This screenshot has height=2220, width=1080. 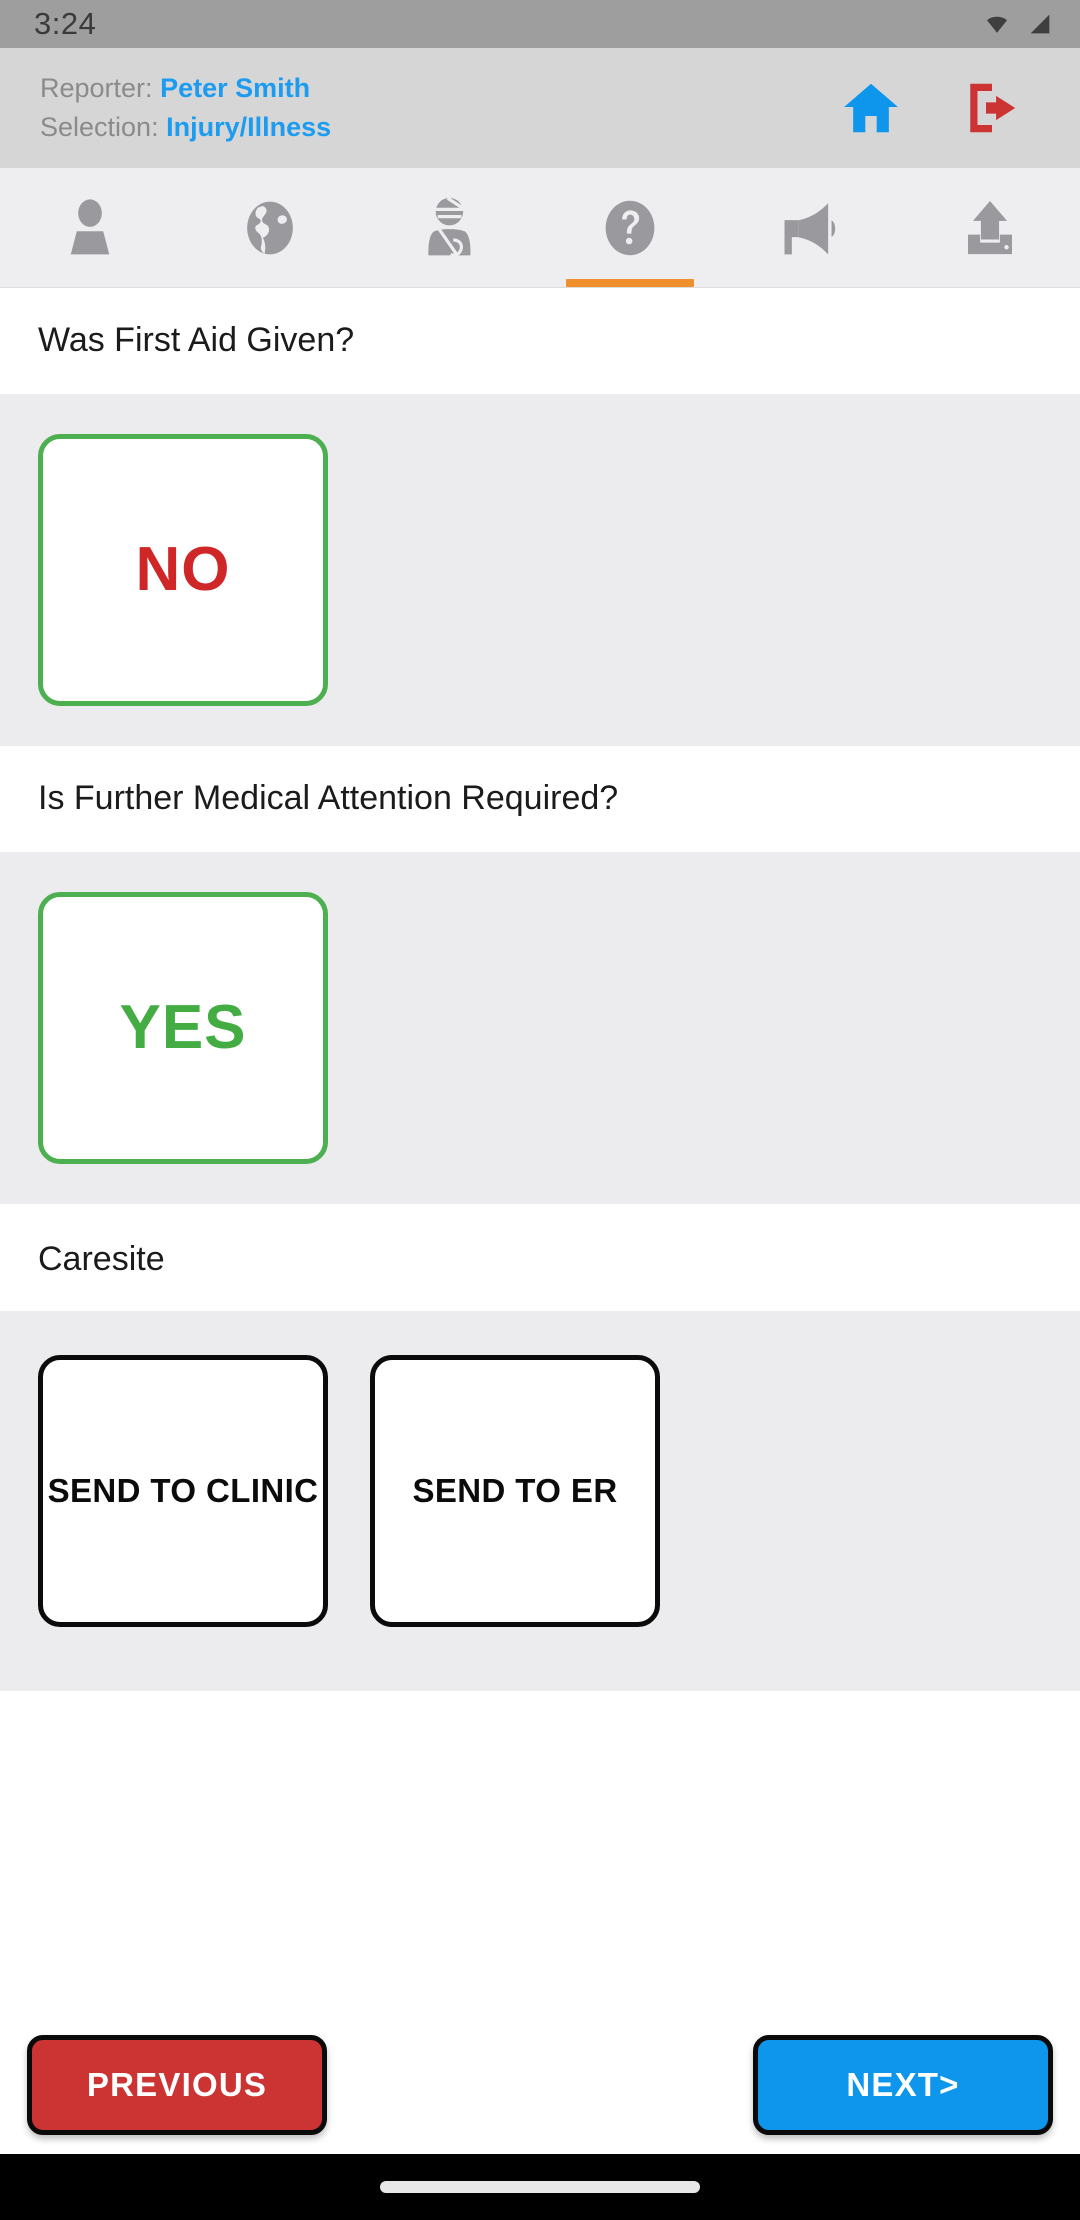 I want to click on option-send-to-clinic-label: SEND TO CLINIC, so click(x=183, y=1490).